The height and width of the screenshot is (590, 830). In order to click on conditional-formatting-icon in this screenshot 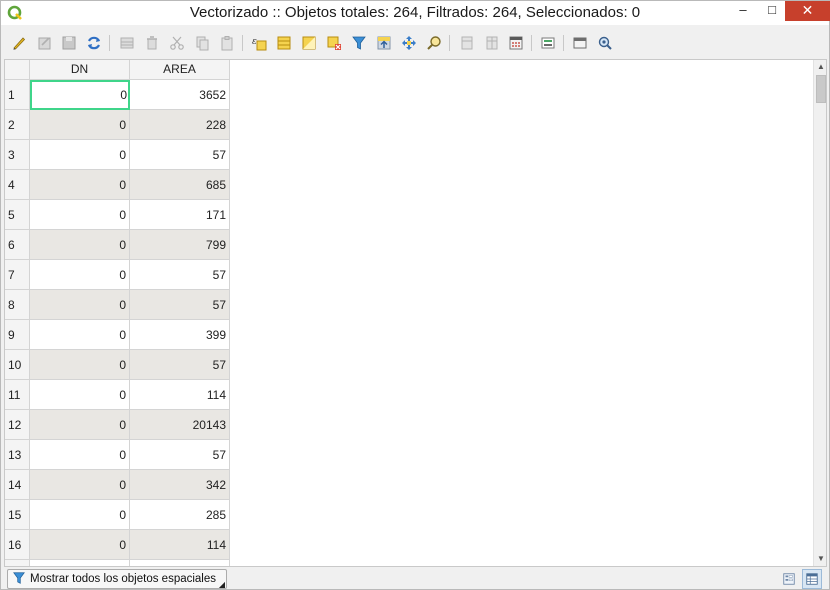, I will do `click(548, 43)`.